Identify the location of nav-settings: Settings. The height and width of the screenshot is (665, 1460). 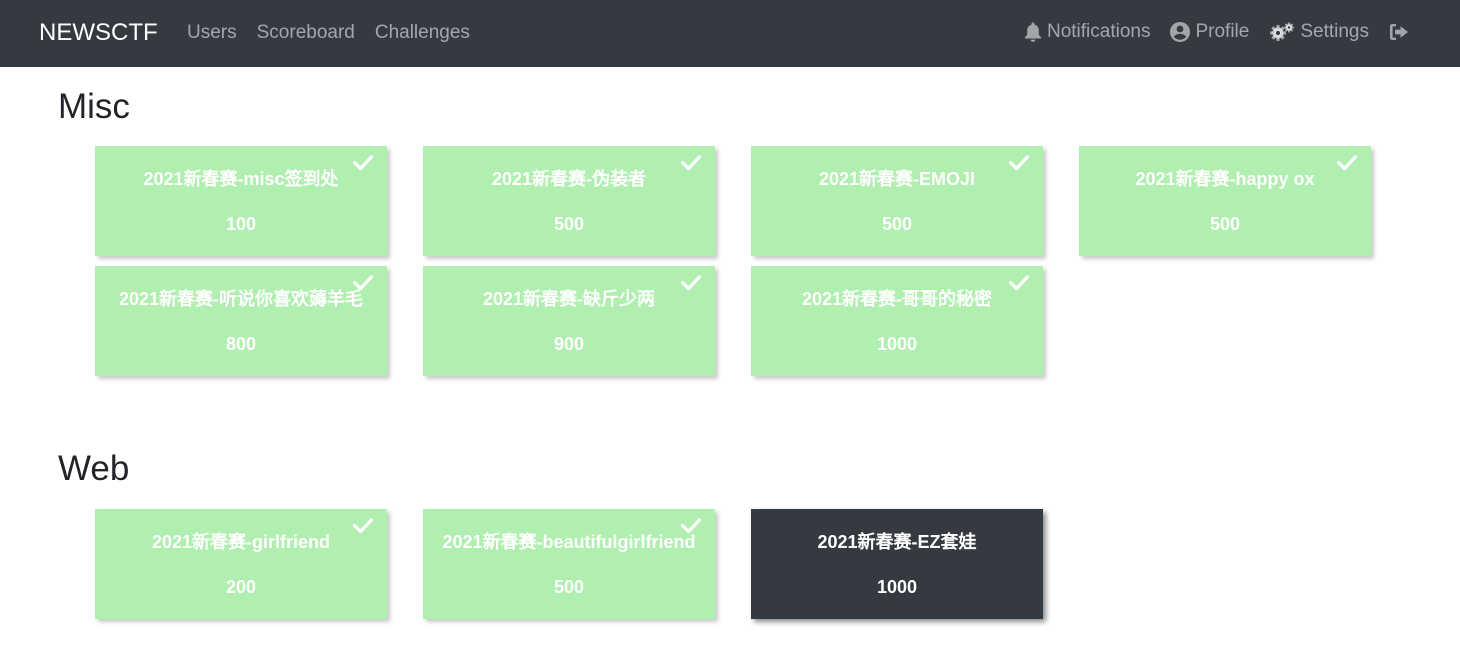
(1319, 32).